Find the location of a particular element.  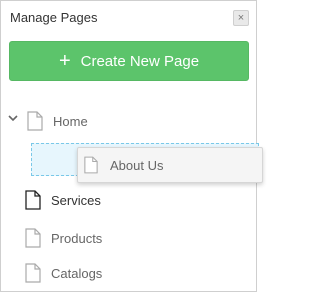

tree-item-label: About Us is located at coordinates (137, 165).